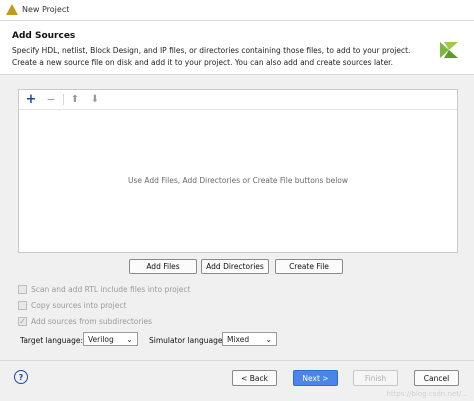 The image size is (474, 401). Describe the element at coordinates (22, 289) in the screenshot. I see `scan-rtl-checkbox` at that location.